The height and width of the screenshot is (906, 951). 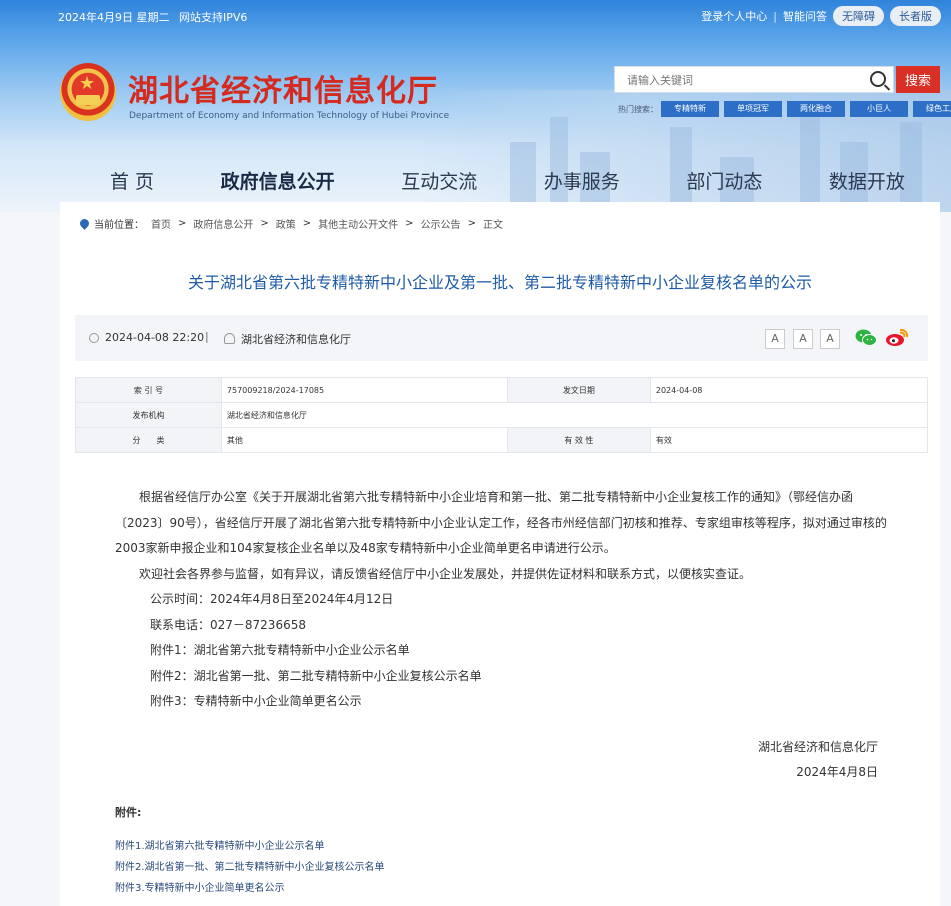 I want to click on table-row: 发布机构 湖北省经济和信息化厅, so click(x=502, y=415).